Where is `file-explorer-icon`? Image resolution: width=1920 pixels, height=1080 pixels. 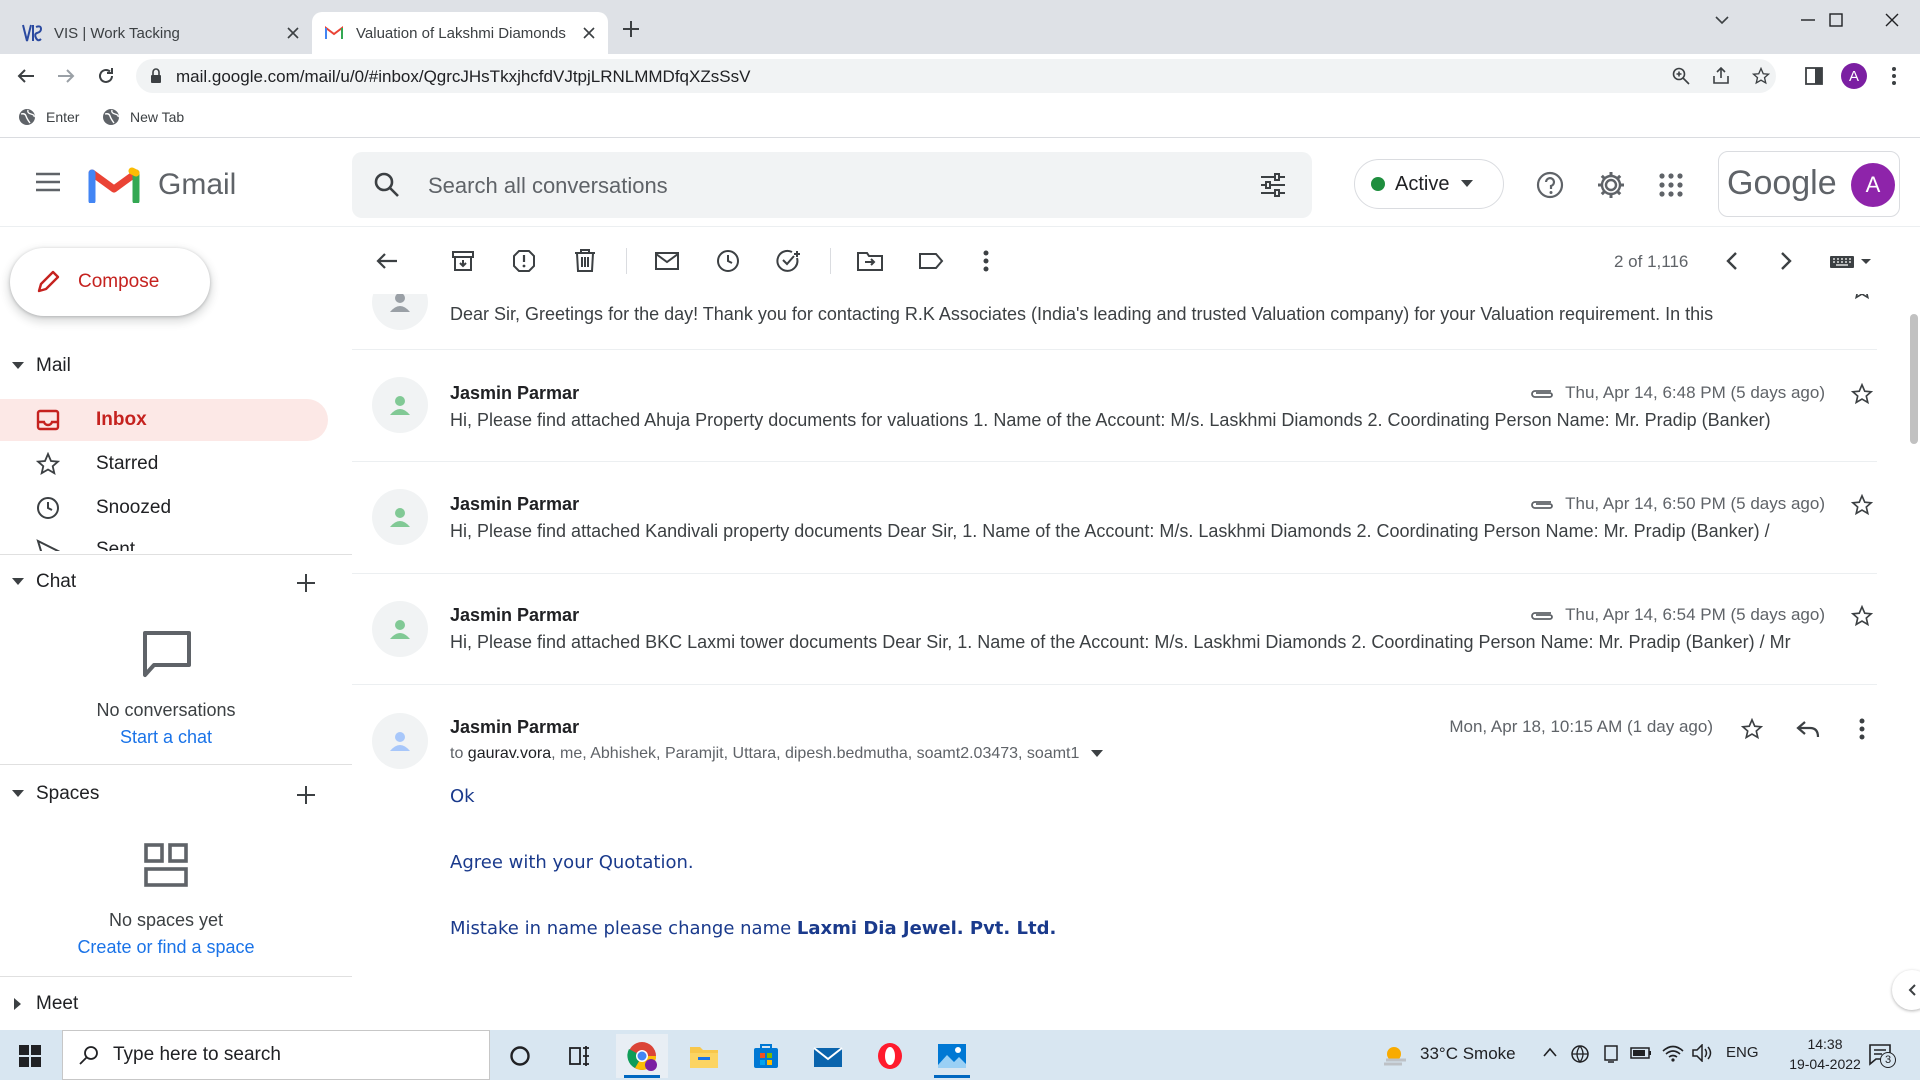 file-explorer-icon is located at coordinates (704, 1056).